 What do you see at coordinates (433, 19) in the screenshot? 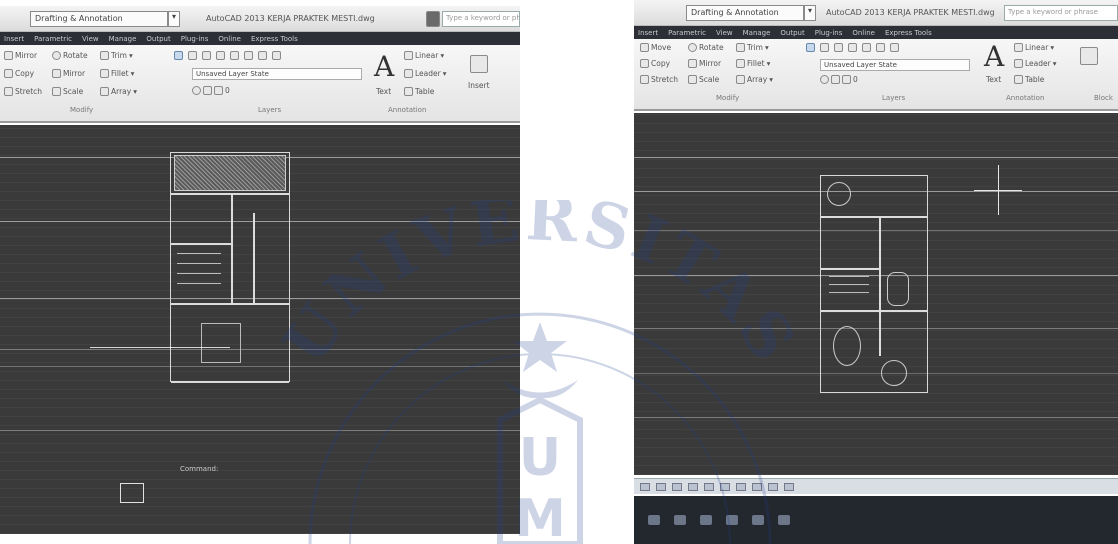
I see `search-icon` at bounding box center [433, 19].